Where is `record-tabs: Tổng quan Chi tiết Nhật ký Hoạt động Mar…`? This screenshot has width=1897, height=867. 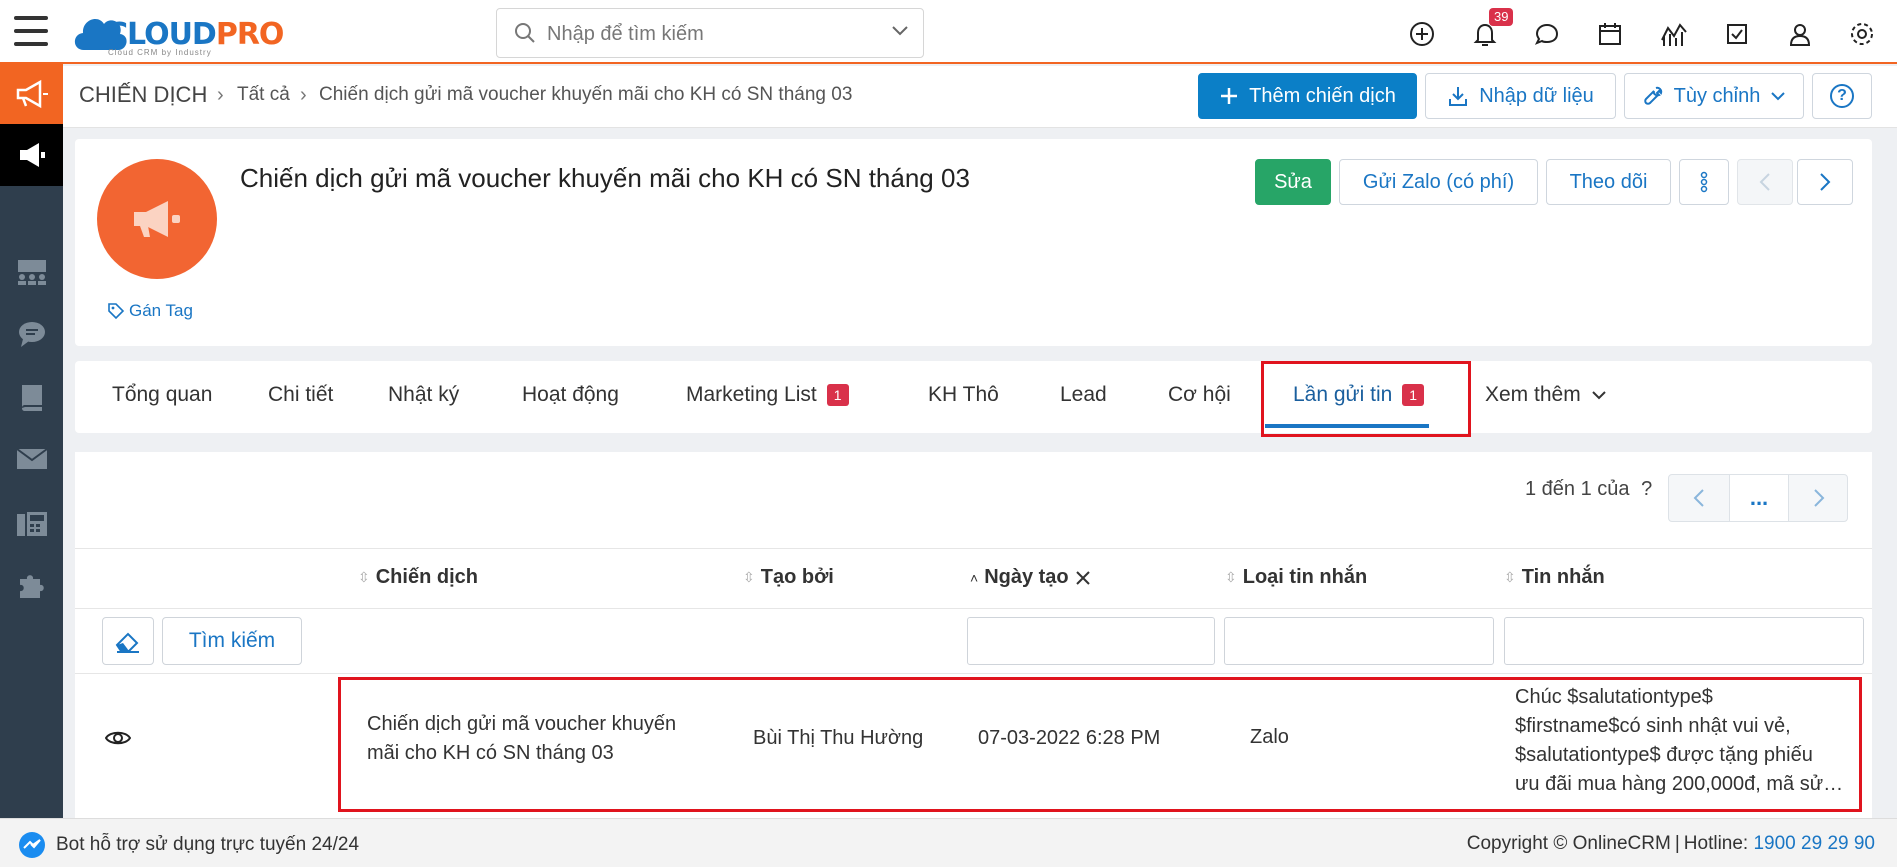
record-tabs: Tổng quan Chi tiết Nhật ký Hoạt động Mar… is located at coordinates (973, 397).